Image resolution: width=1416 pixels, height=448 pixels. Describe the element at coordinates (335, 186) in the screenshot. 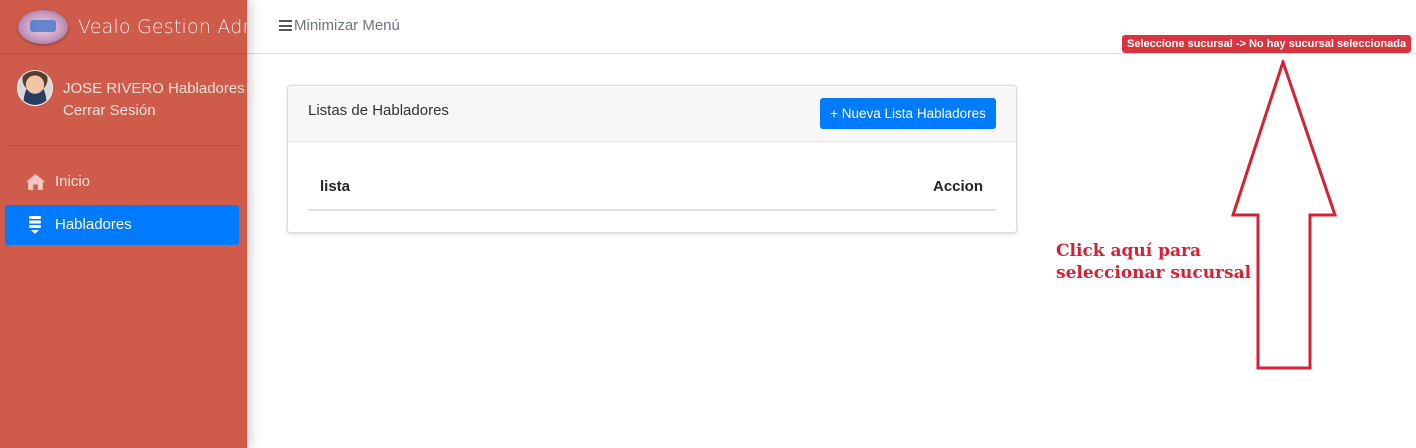

I see `column-header-lista: lista` at that location.